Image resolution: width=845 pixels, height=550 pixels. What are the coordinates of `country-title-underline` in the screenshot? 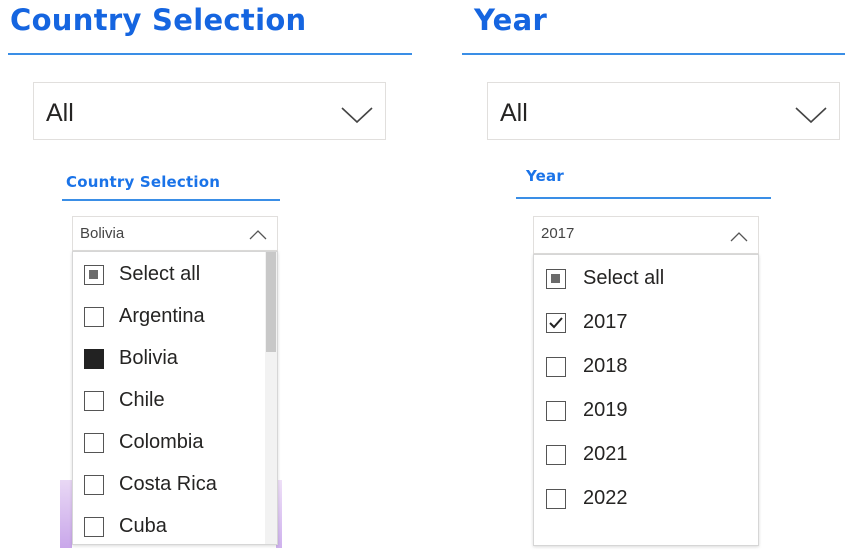 It's located at (210, 54).